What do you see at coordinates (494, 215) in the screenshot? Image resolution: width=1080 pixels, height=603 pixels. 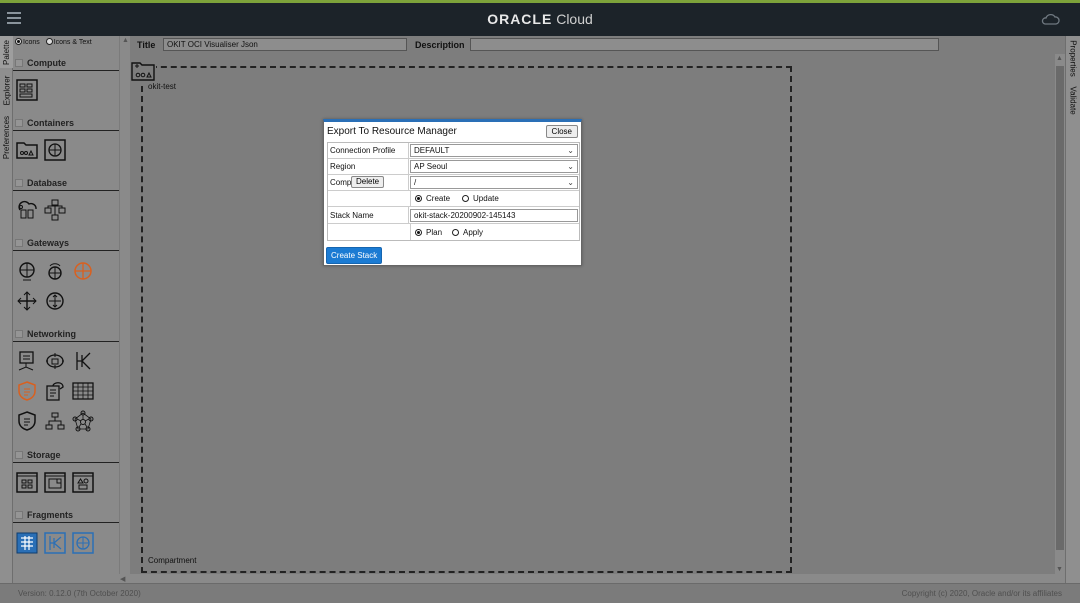 I see `stack-name-input: okit-stack-20200902-145143` at bounding box center [494, 215].